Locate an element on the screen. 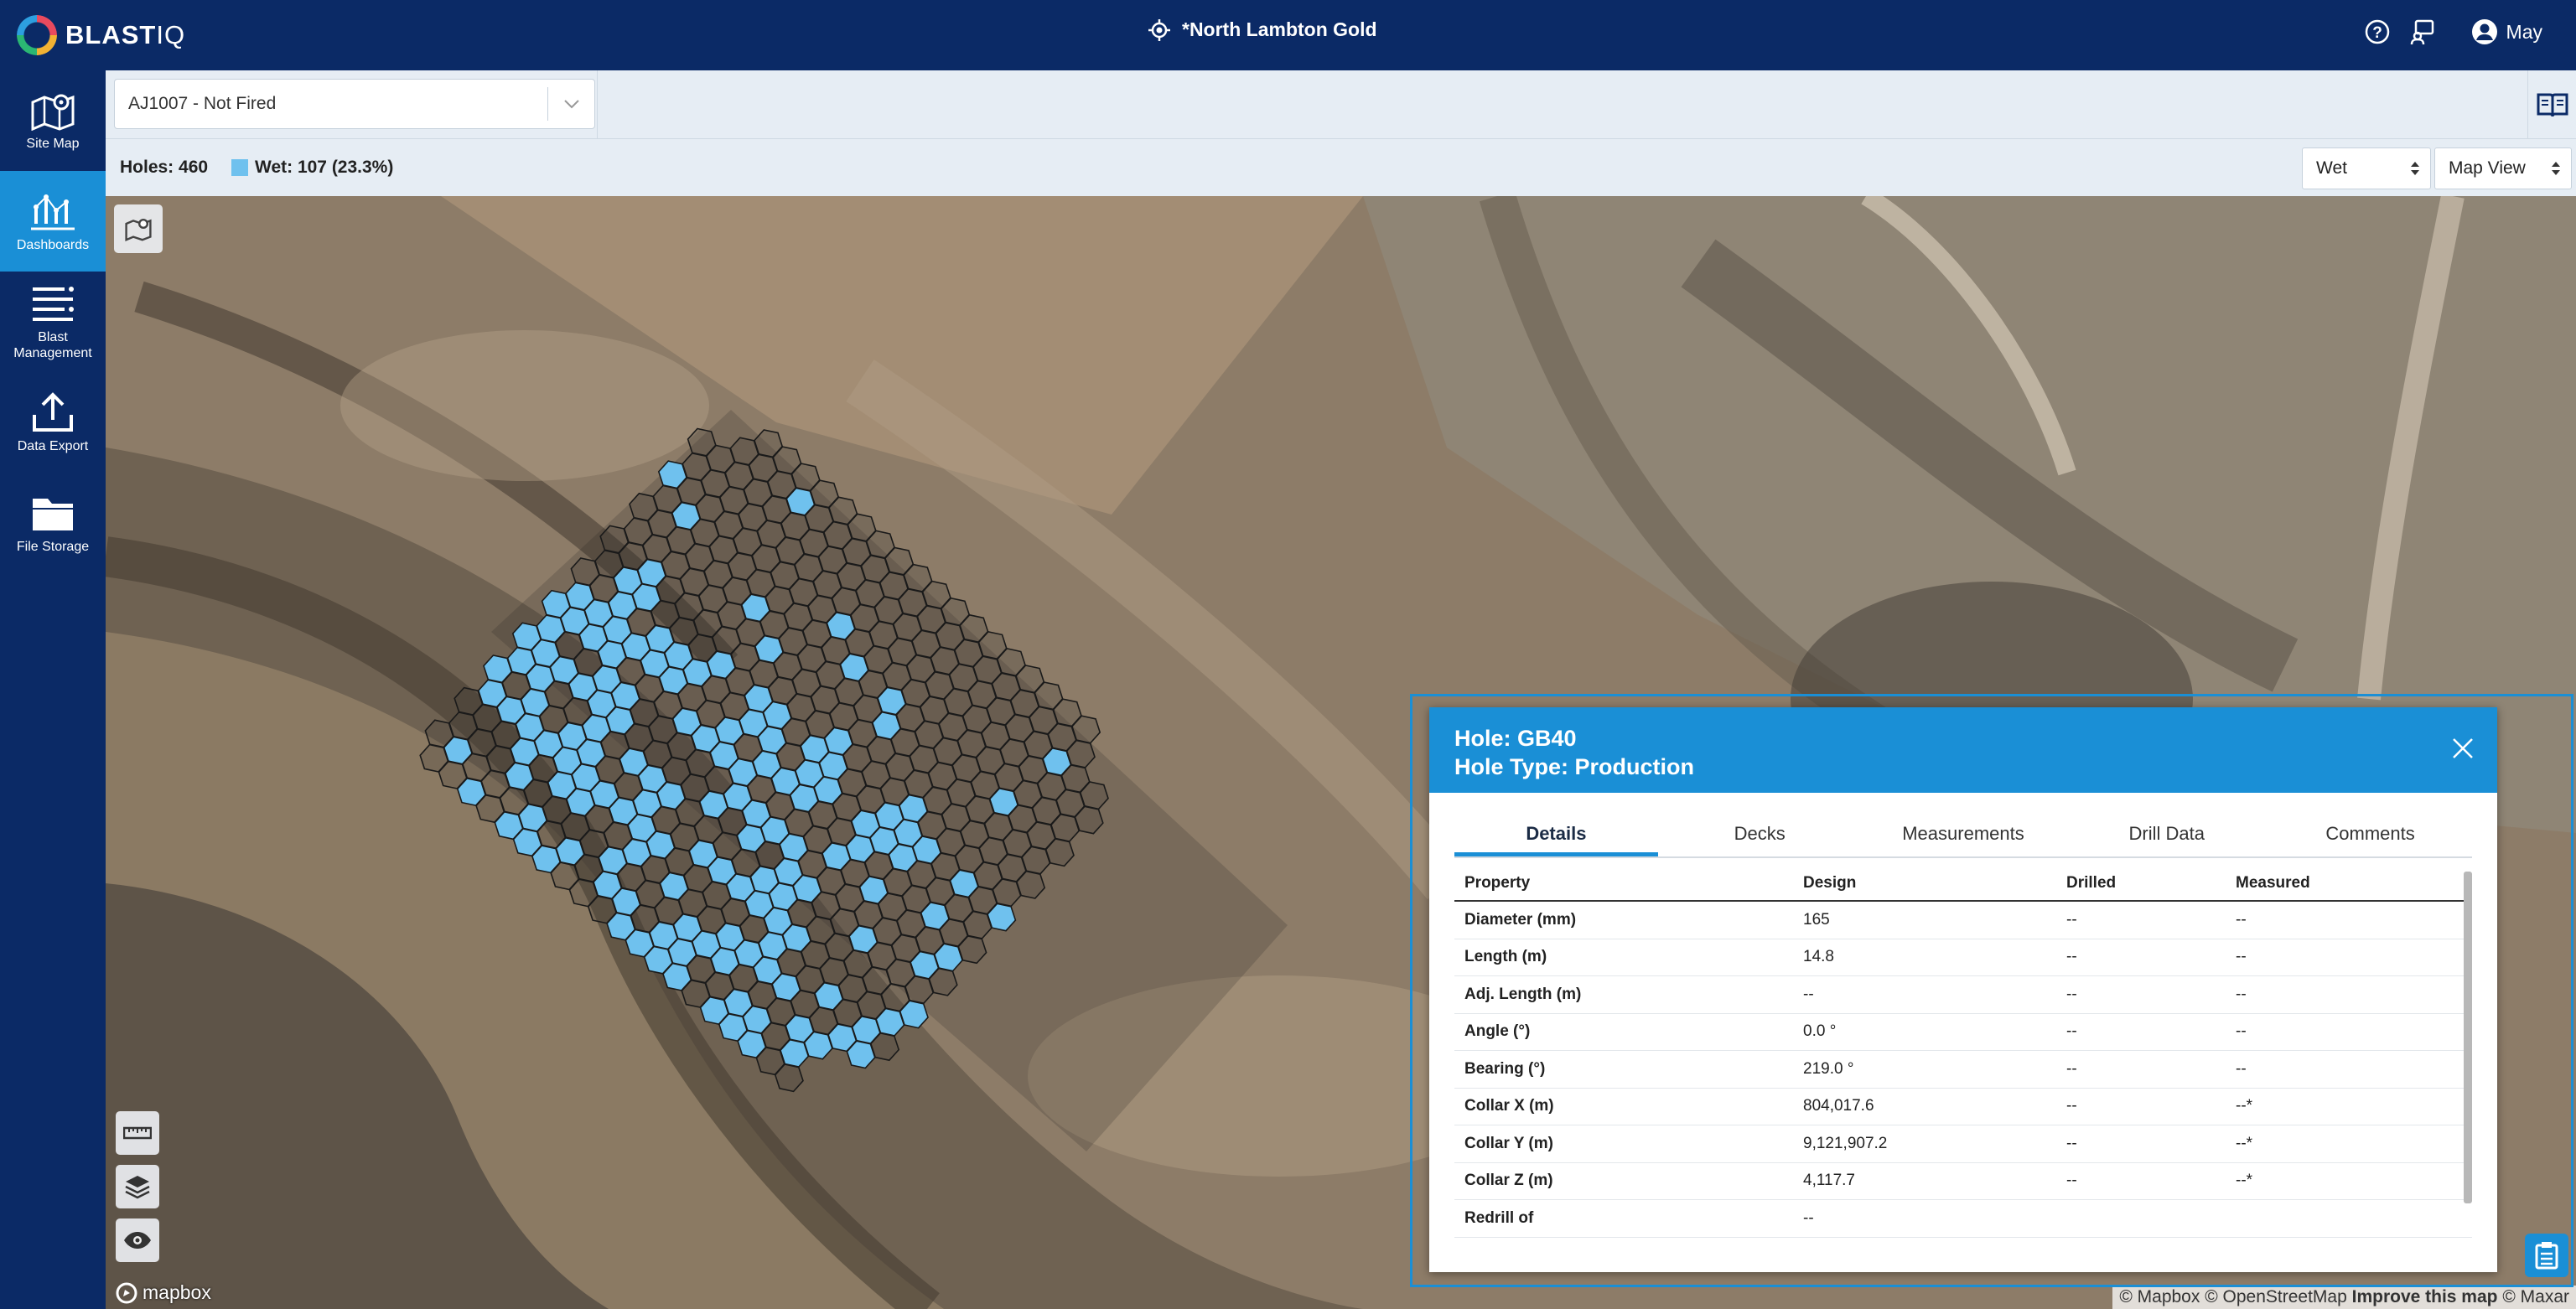 The image size is (2576, 1309). column-header: Measured is located at coordinates (2273, 883).